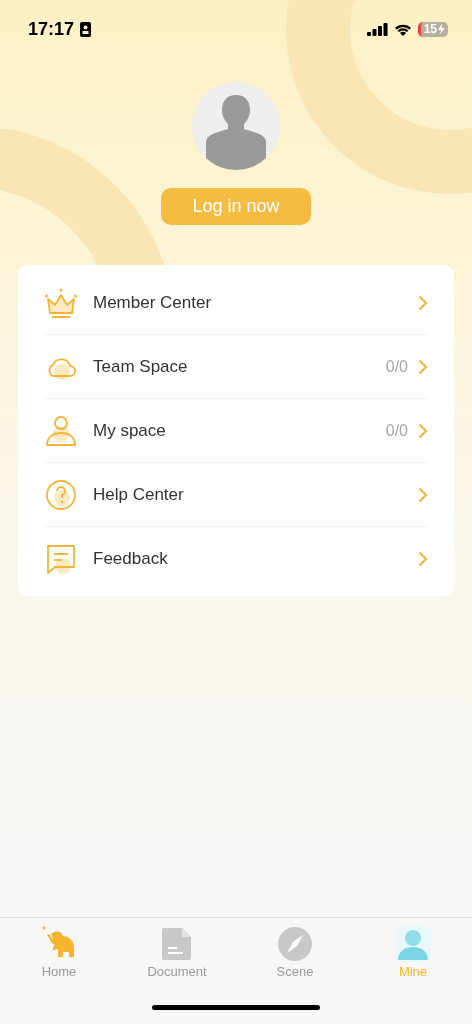  I want to click on menu-item: Team Space, so click(239, 366).